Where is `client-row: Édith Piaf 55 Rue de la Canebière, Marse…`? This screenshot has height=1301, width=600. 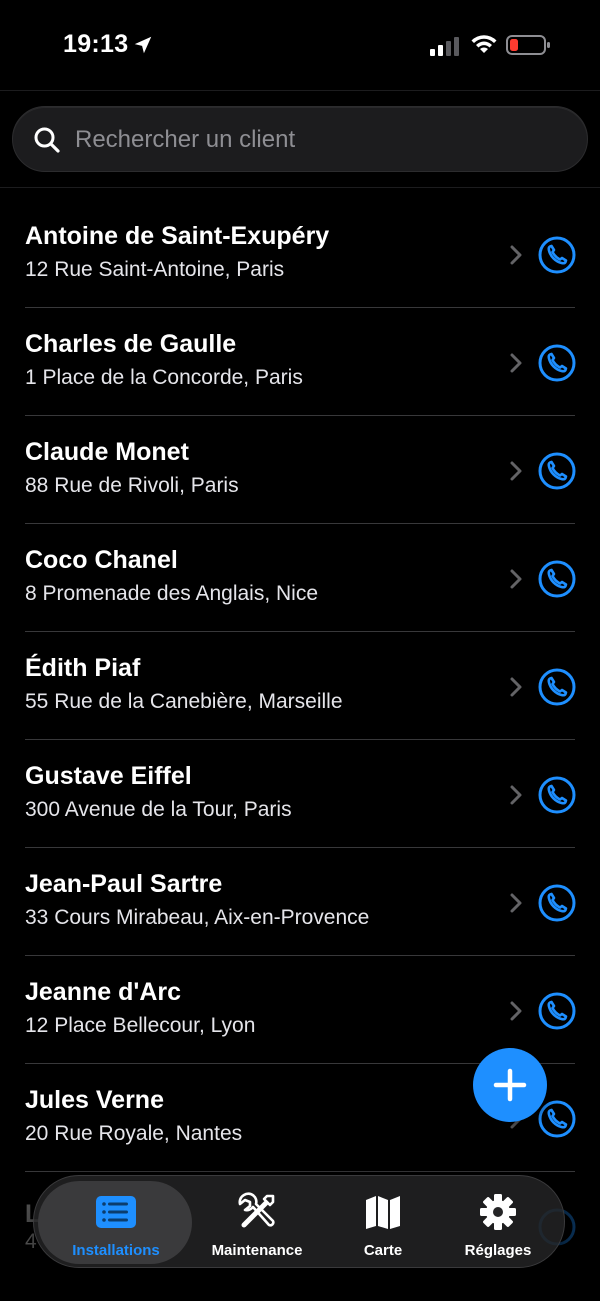 client-row: Édith Piaf 55 Rue de la Canebière, Marse… is located at coordinates (300, 686).